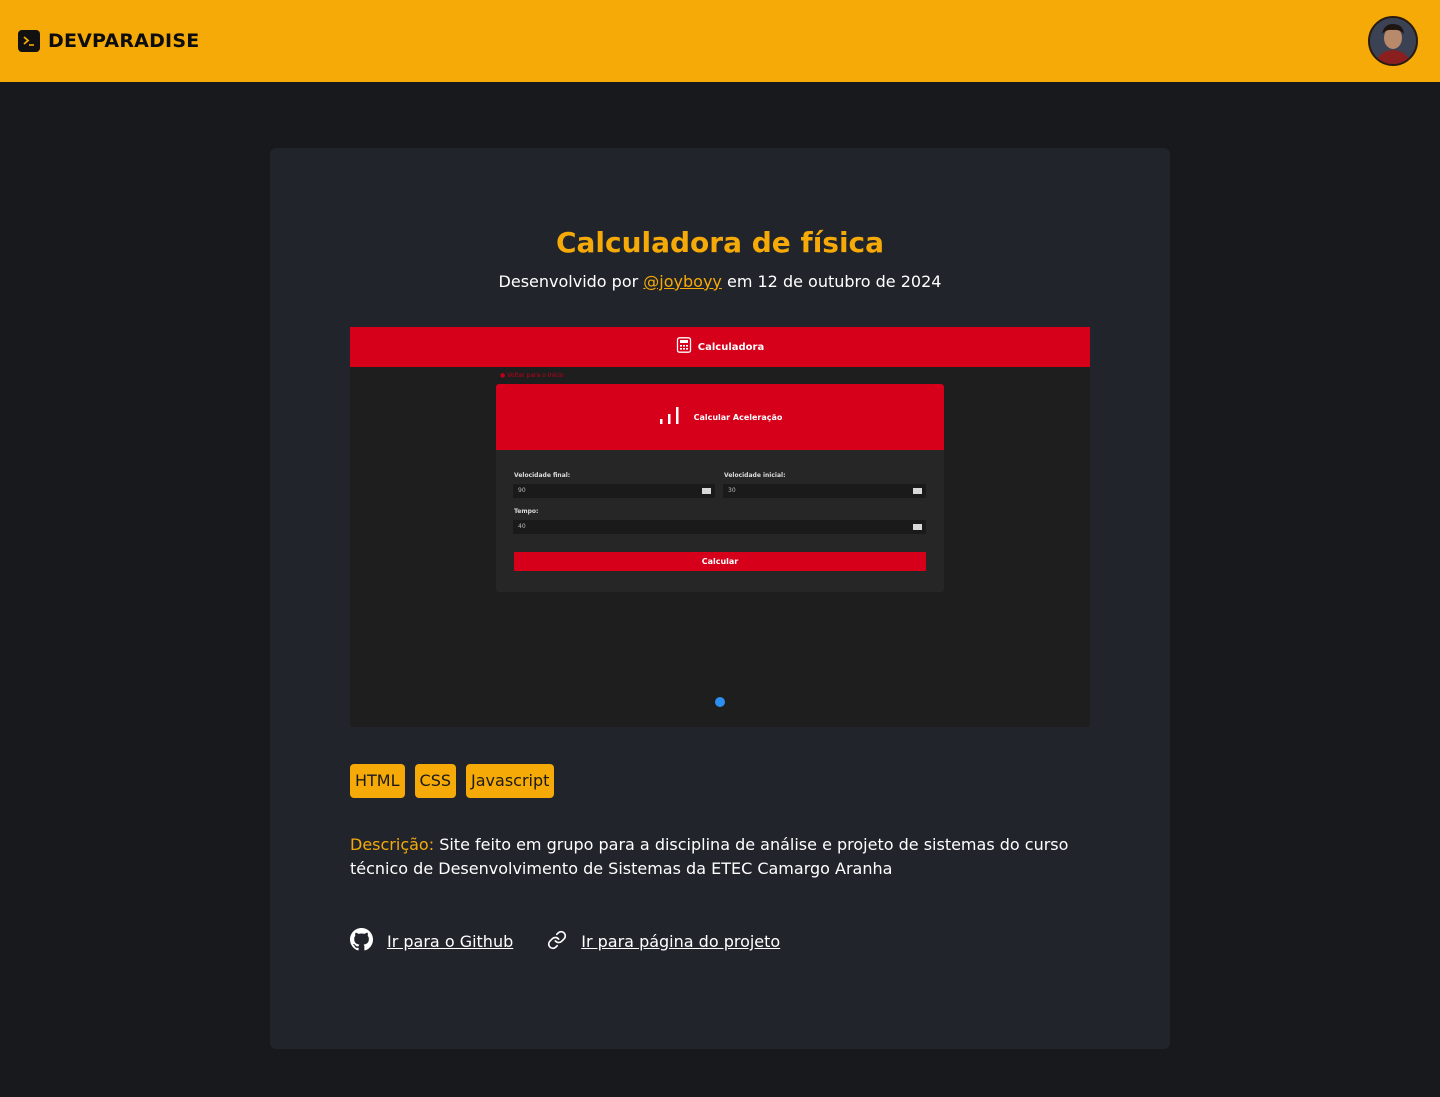 The width and height of the screenshot is (1440, 1097). I want to click on tag-javascript: Javascript, so click(510, 781).